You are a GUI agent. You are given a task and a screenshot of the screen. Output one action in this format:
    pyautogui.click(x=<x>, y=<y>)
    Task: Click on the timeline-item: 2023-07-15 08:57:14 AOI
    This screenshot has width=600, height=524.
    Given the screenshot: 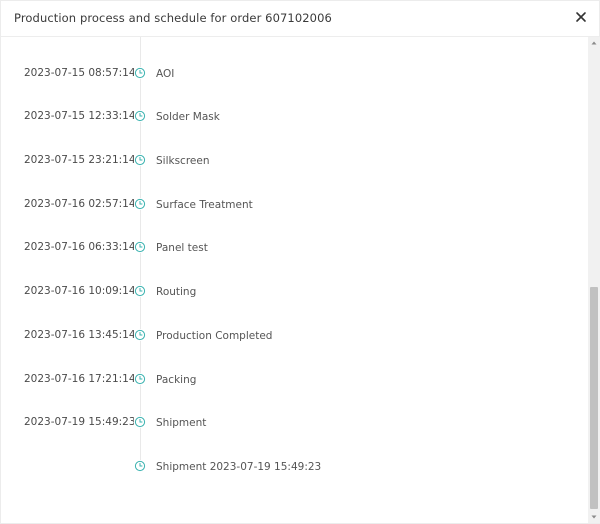 What is the action you would take?
    pyautogui.click(x=294, y=76)
    